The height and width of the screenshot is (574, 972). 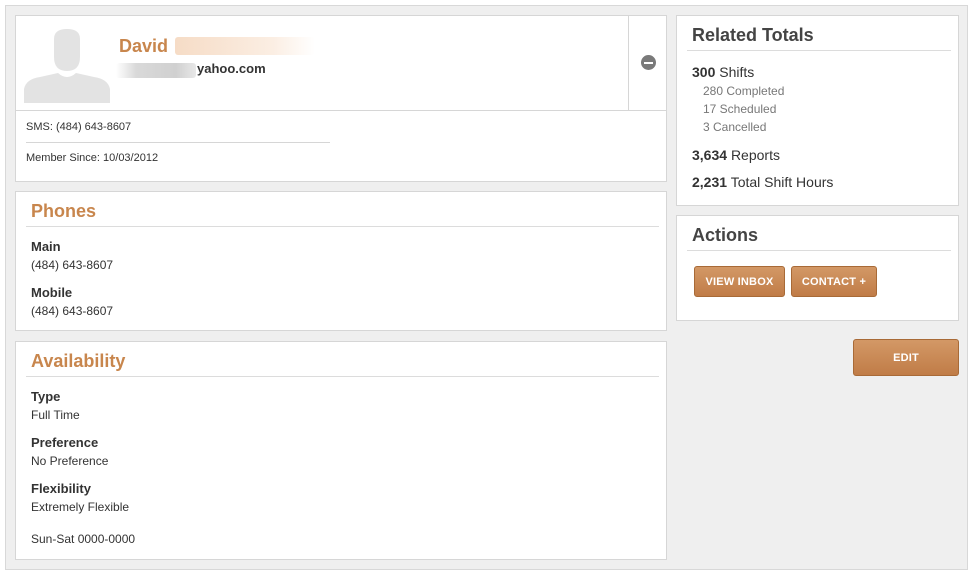 I want to click on view-inbox-button: VIEW INBOX, so click(x=739, y=281).